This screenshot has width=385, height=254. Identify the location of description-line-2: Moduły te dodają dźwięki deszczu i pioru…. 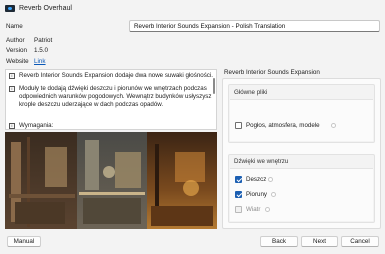
(113, 88).